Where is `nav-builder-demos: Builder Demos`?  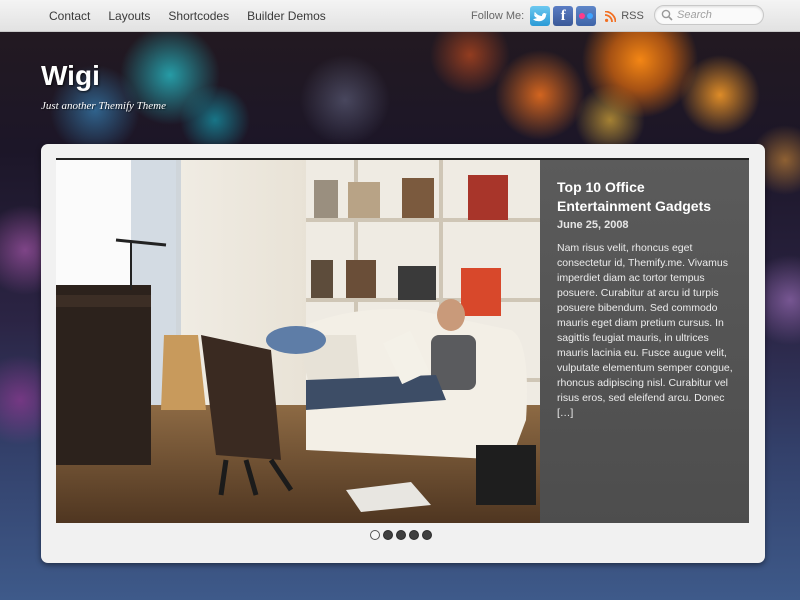 nav-builder-demos: Builder Demos is located at coordinates (286, 16).